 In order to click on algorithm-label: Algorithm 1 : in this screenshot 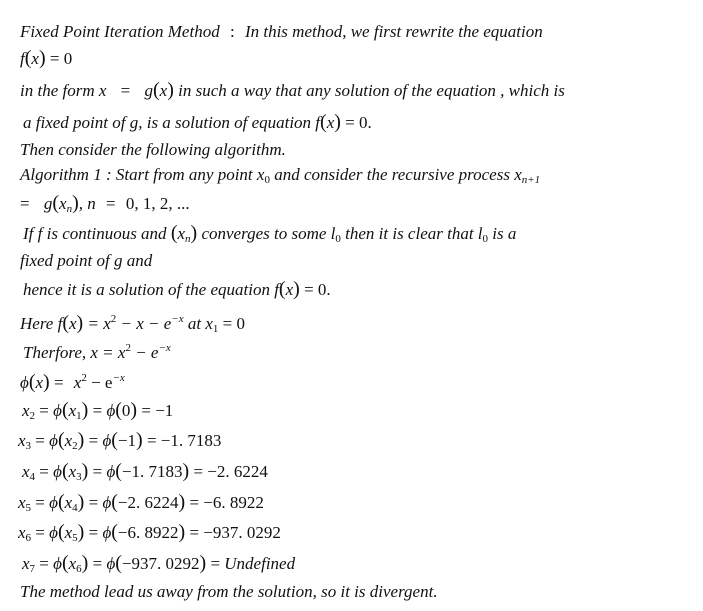, I will do `click(66, 174)`.